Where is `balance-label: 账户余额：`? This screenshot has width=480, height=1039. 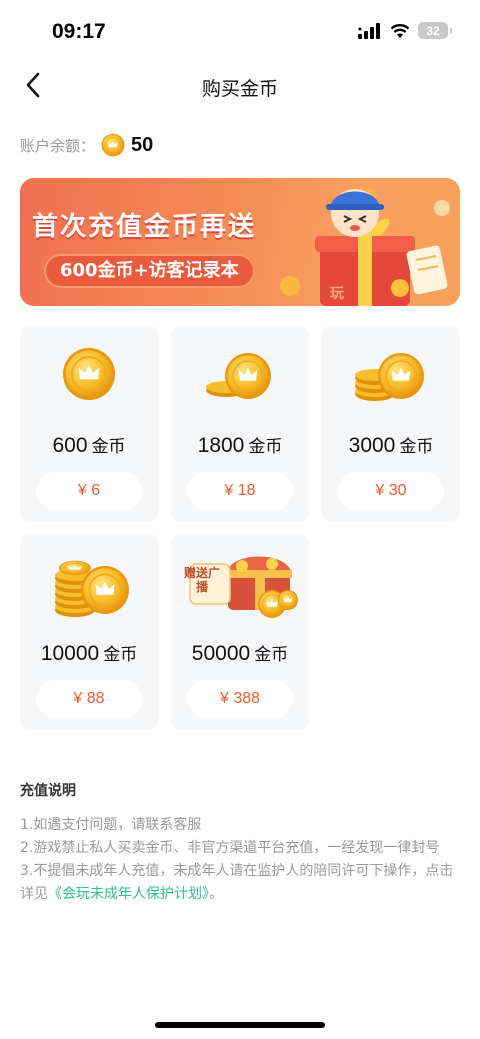 balance-label: 账户余额： is located at coordinates (58, 145).